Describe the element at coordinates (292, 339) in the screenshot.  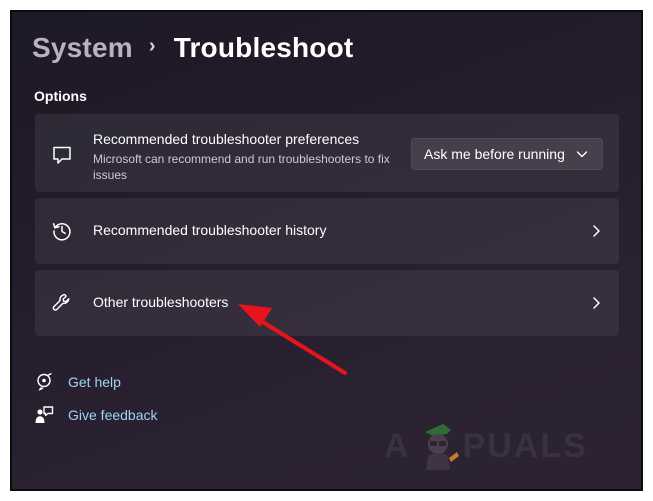
I see `red-arrow-icon` at that location.